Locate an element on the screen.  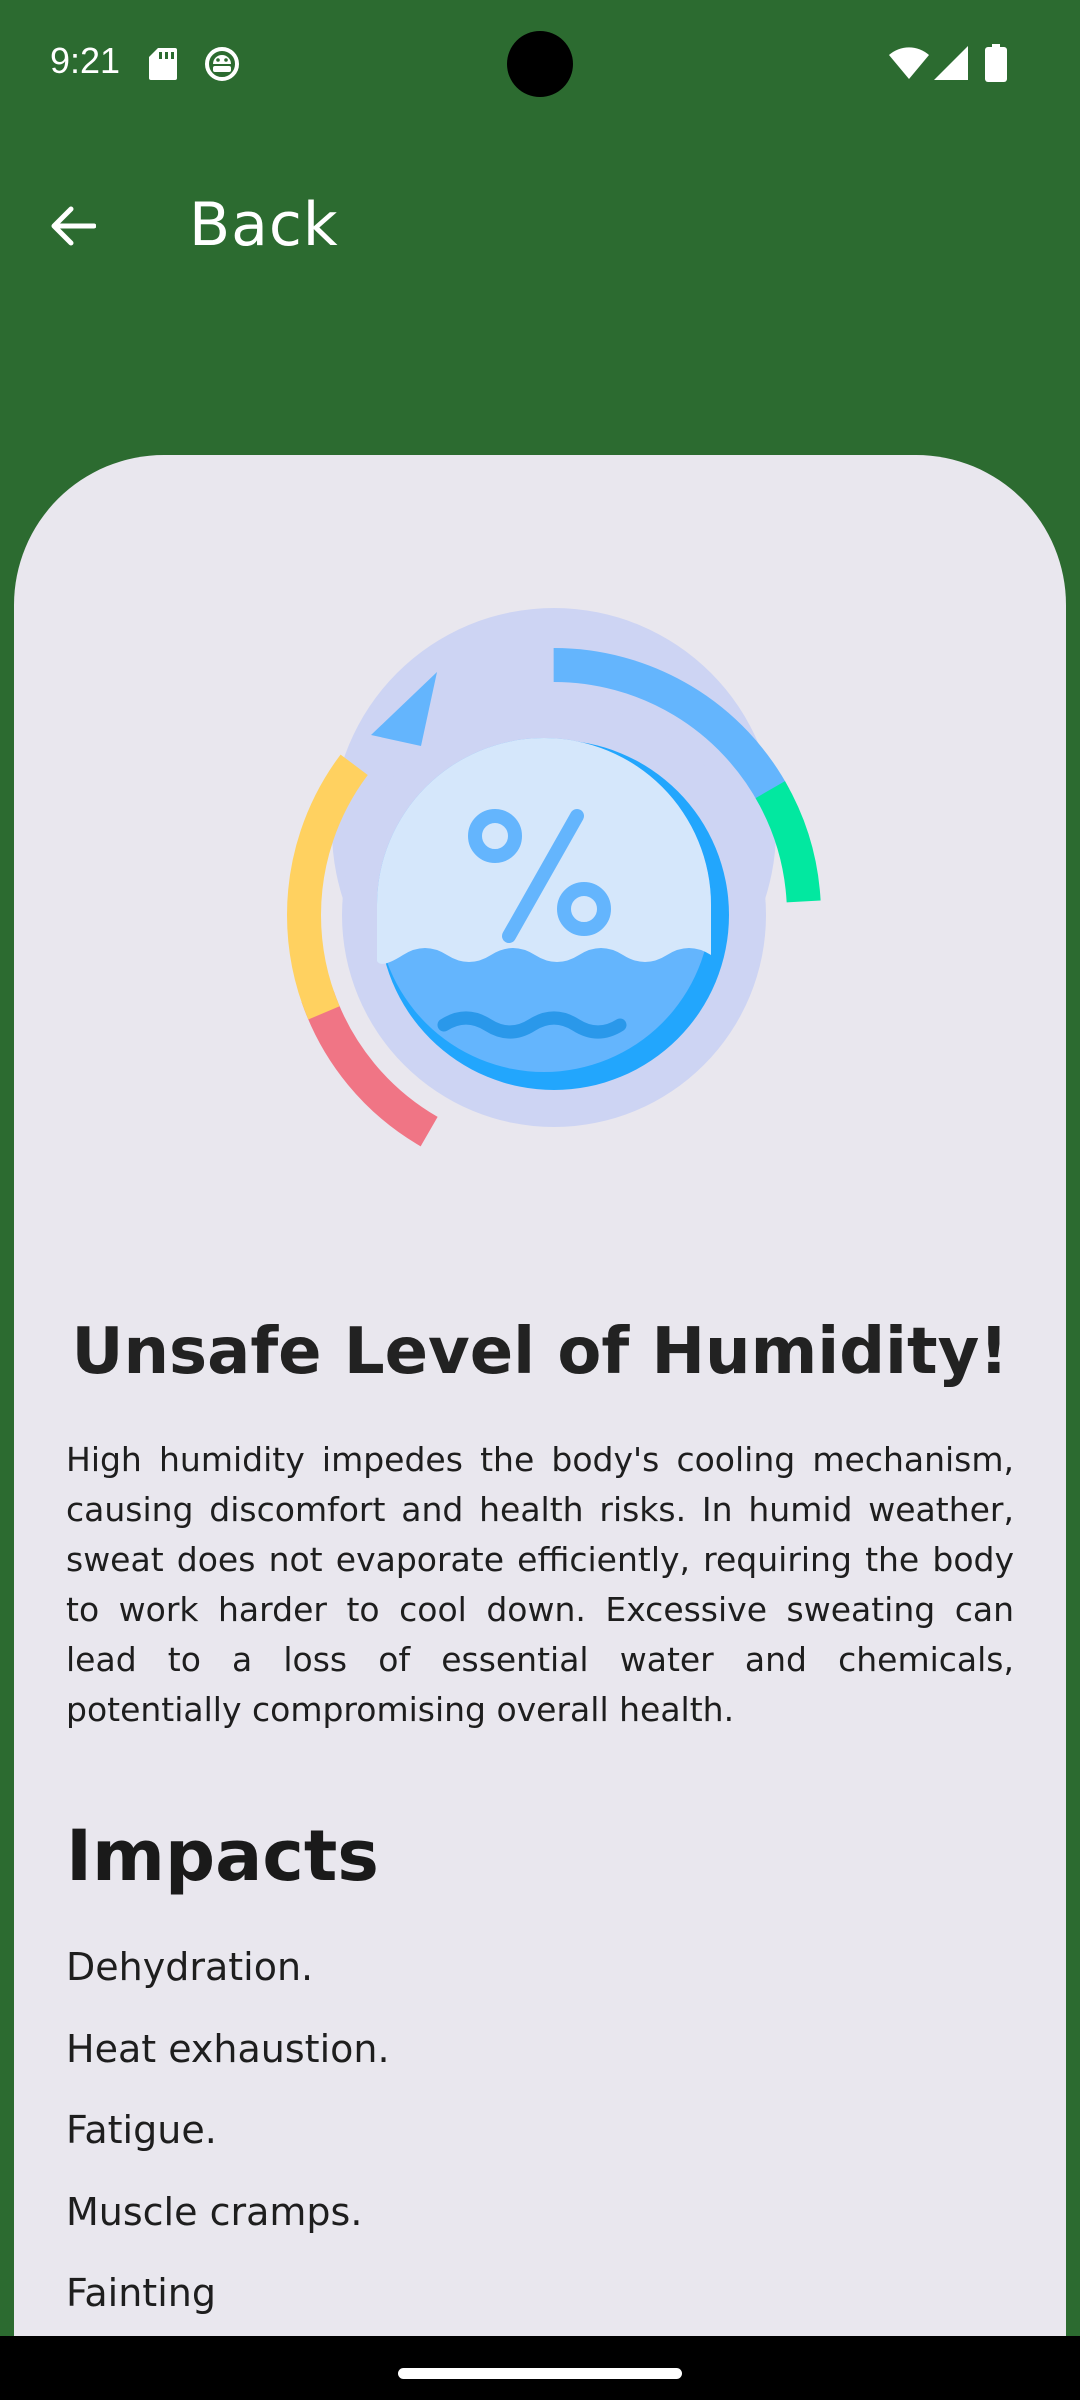
cellular-signal-icon is located at coordinates (951, 65).